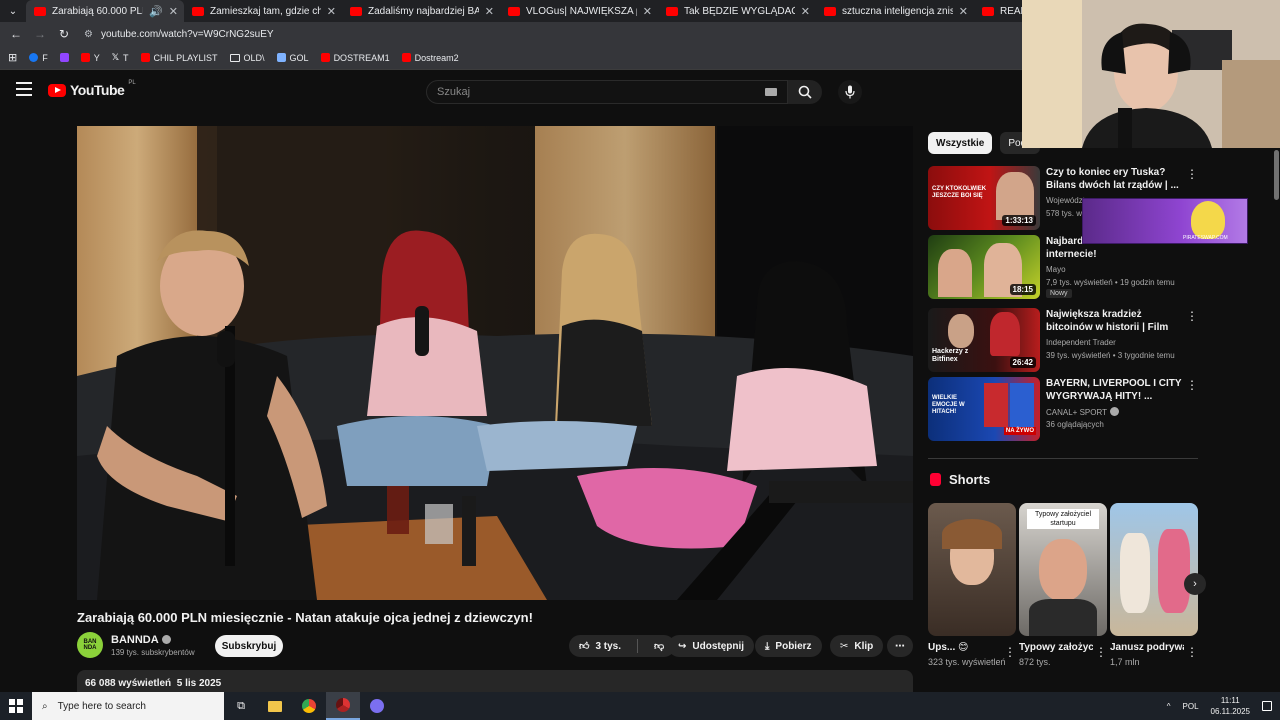 This screenshot has width=1280, height=720. I want to click on keyboard-icon, so click(771, 92).